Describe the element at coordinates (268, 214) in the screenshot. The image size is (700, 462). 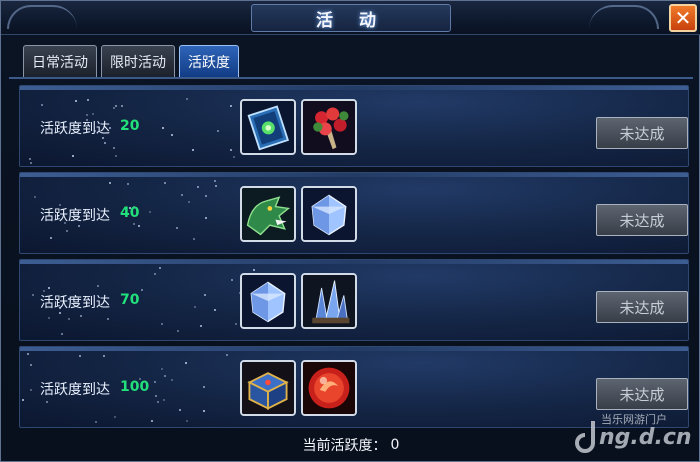
I see `dragon-head-icon` at that location.